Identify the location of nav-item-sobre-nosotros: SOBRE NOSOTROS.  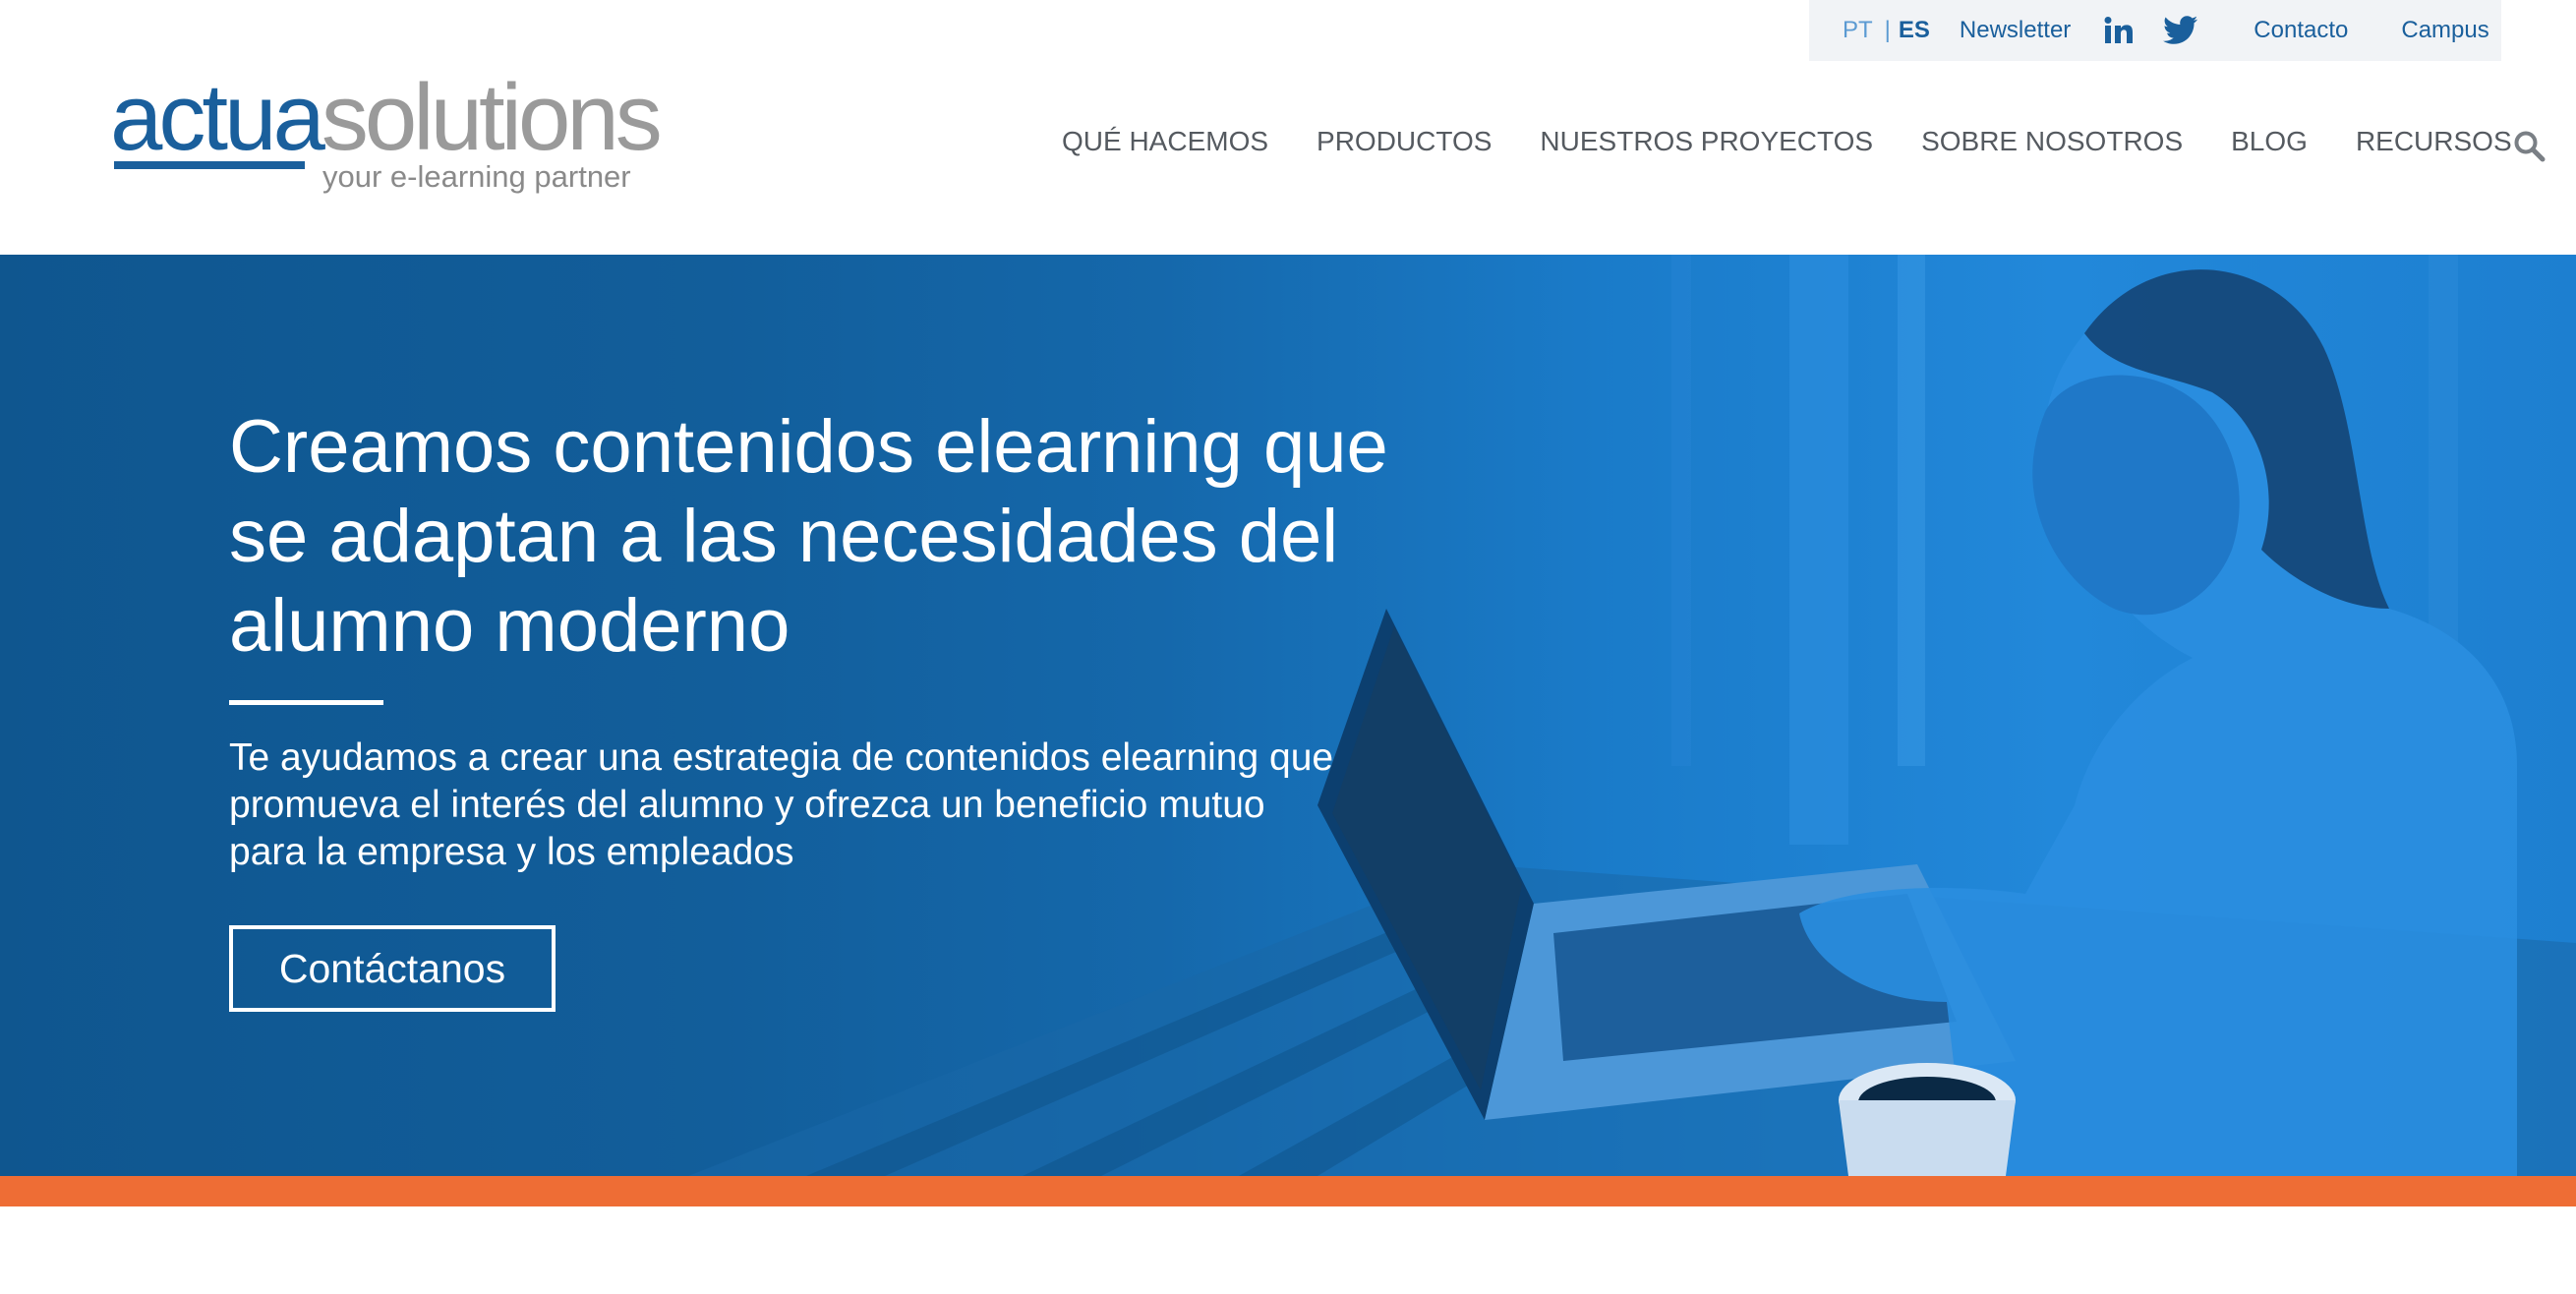
(2052, 141).